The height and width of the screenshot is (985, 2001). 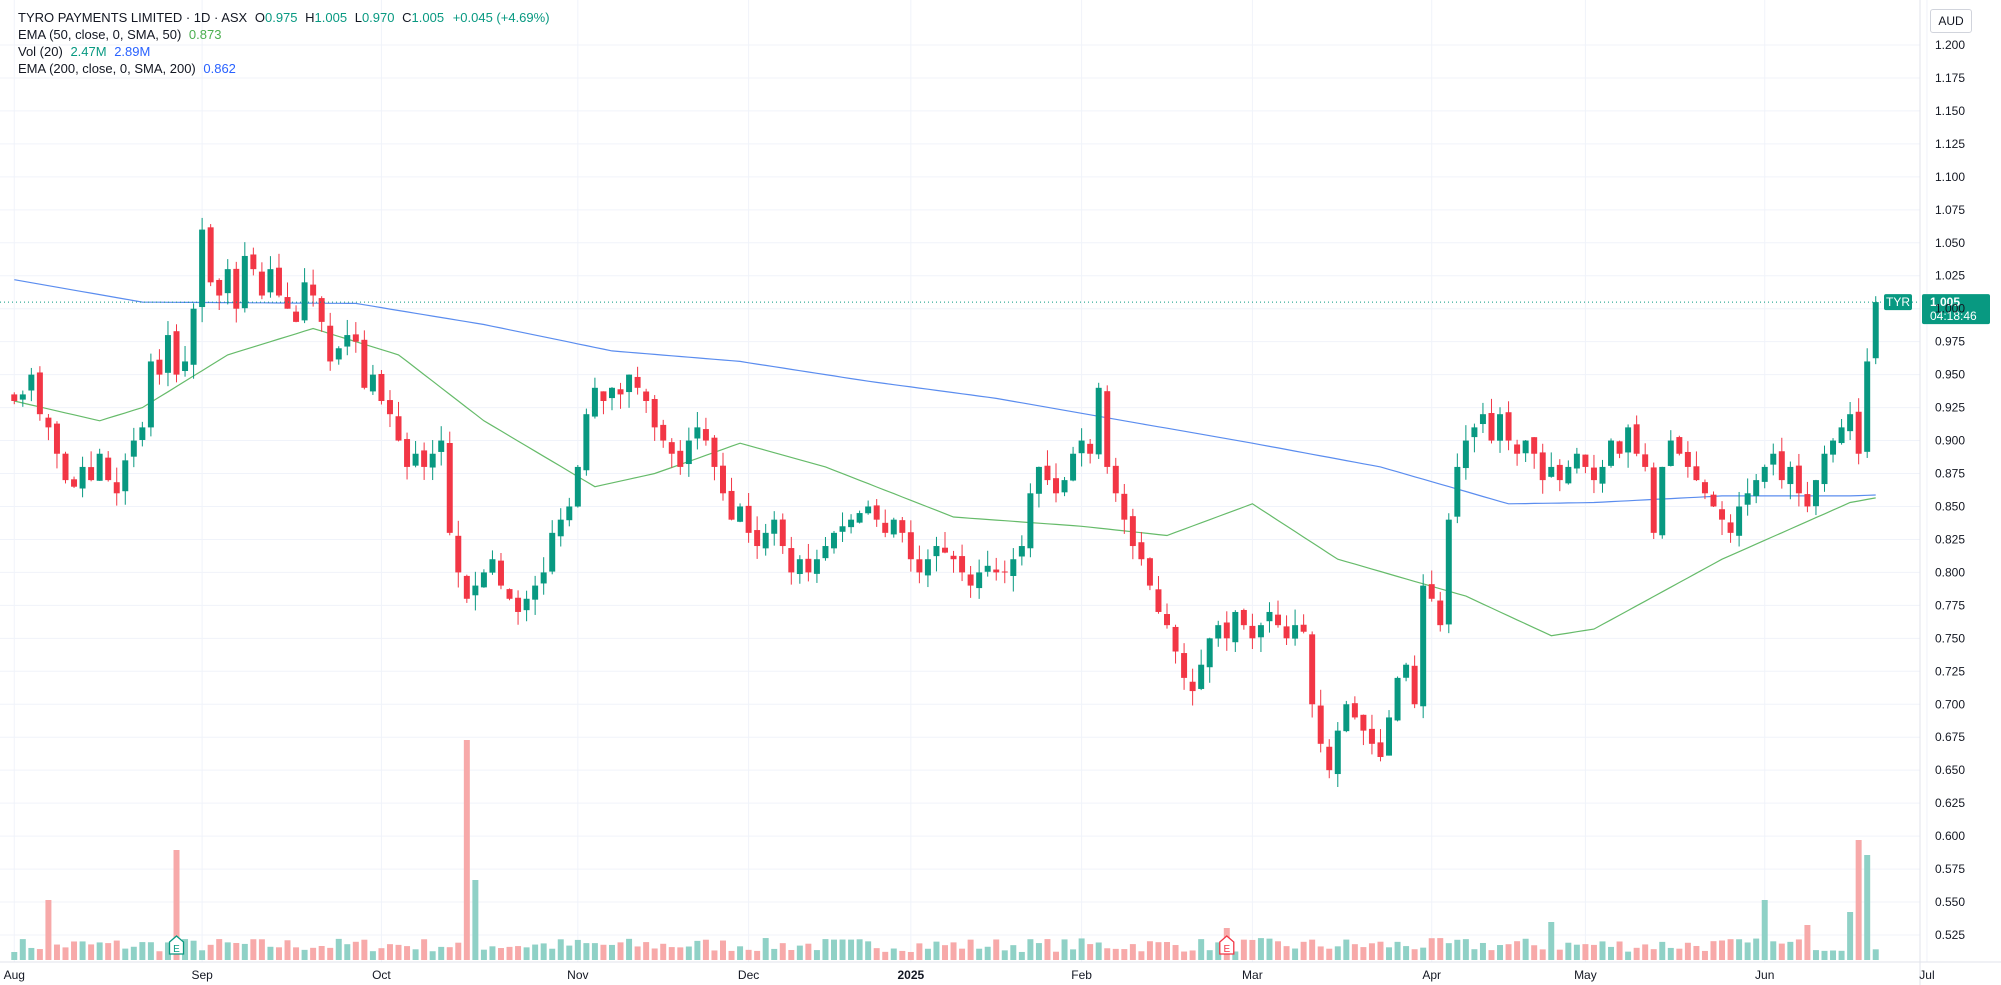 What do you see at coordinates (501, 17) in the screenshot?
I see `change-value: +0.045 (+4.69%)` at bounding box center [501, 17].